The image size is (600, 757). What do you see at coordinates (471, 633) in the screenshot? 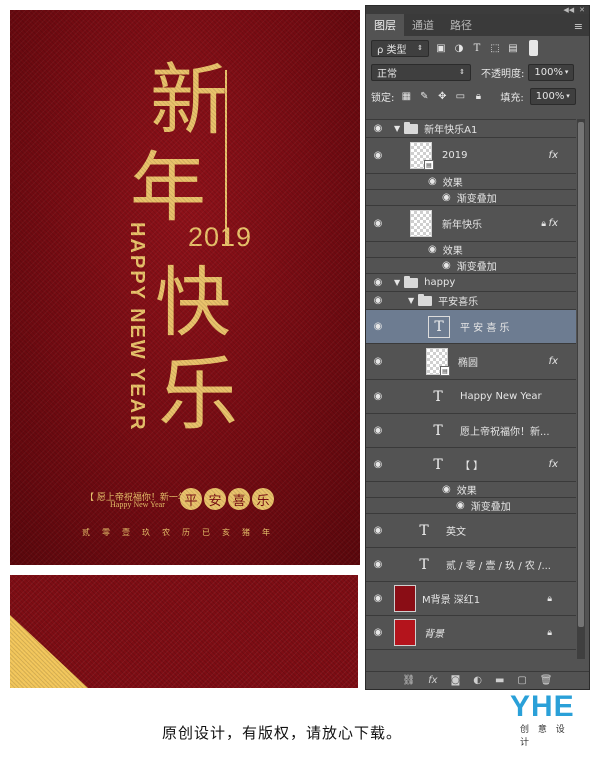
I see `layer-row: ◉ 背景 🔒︎` at bounding box center [471, 633].